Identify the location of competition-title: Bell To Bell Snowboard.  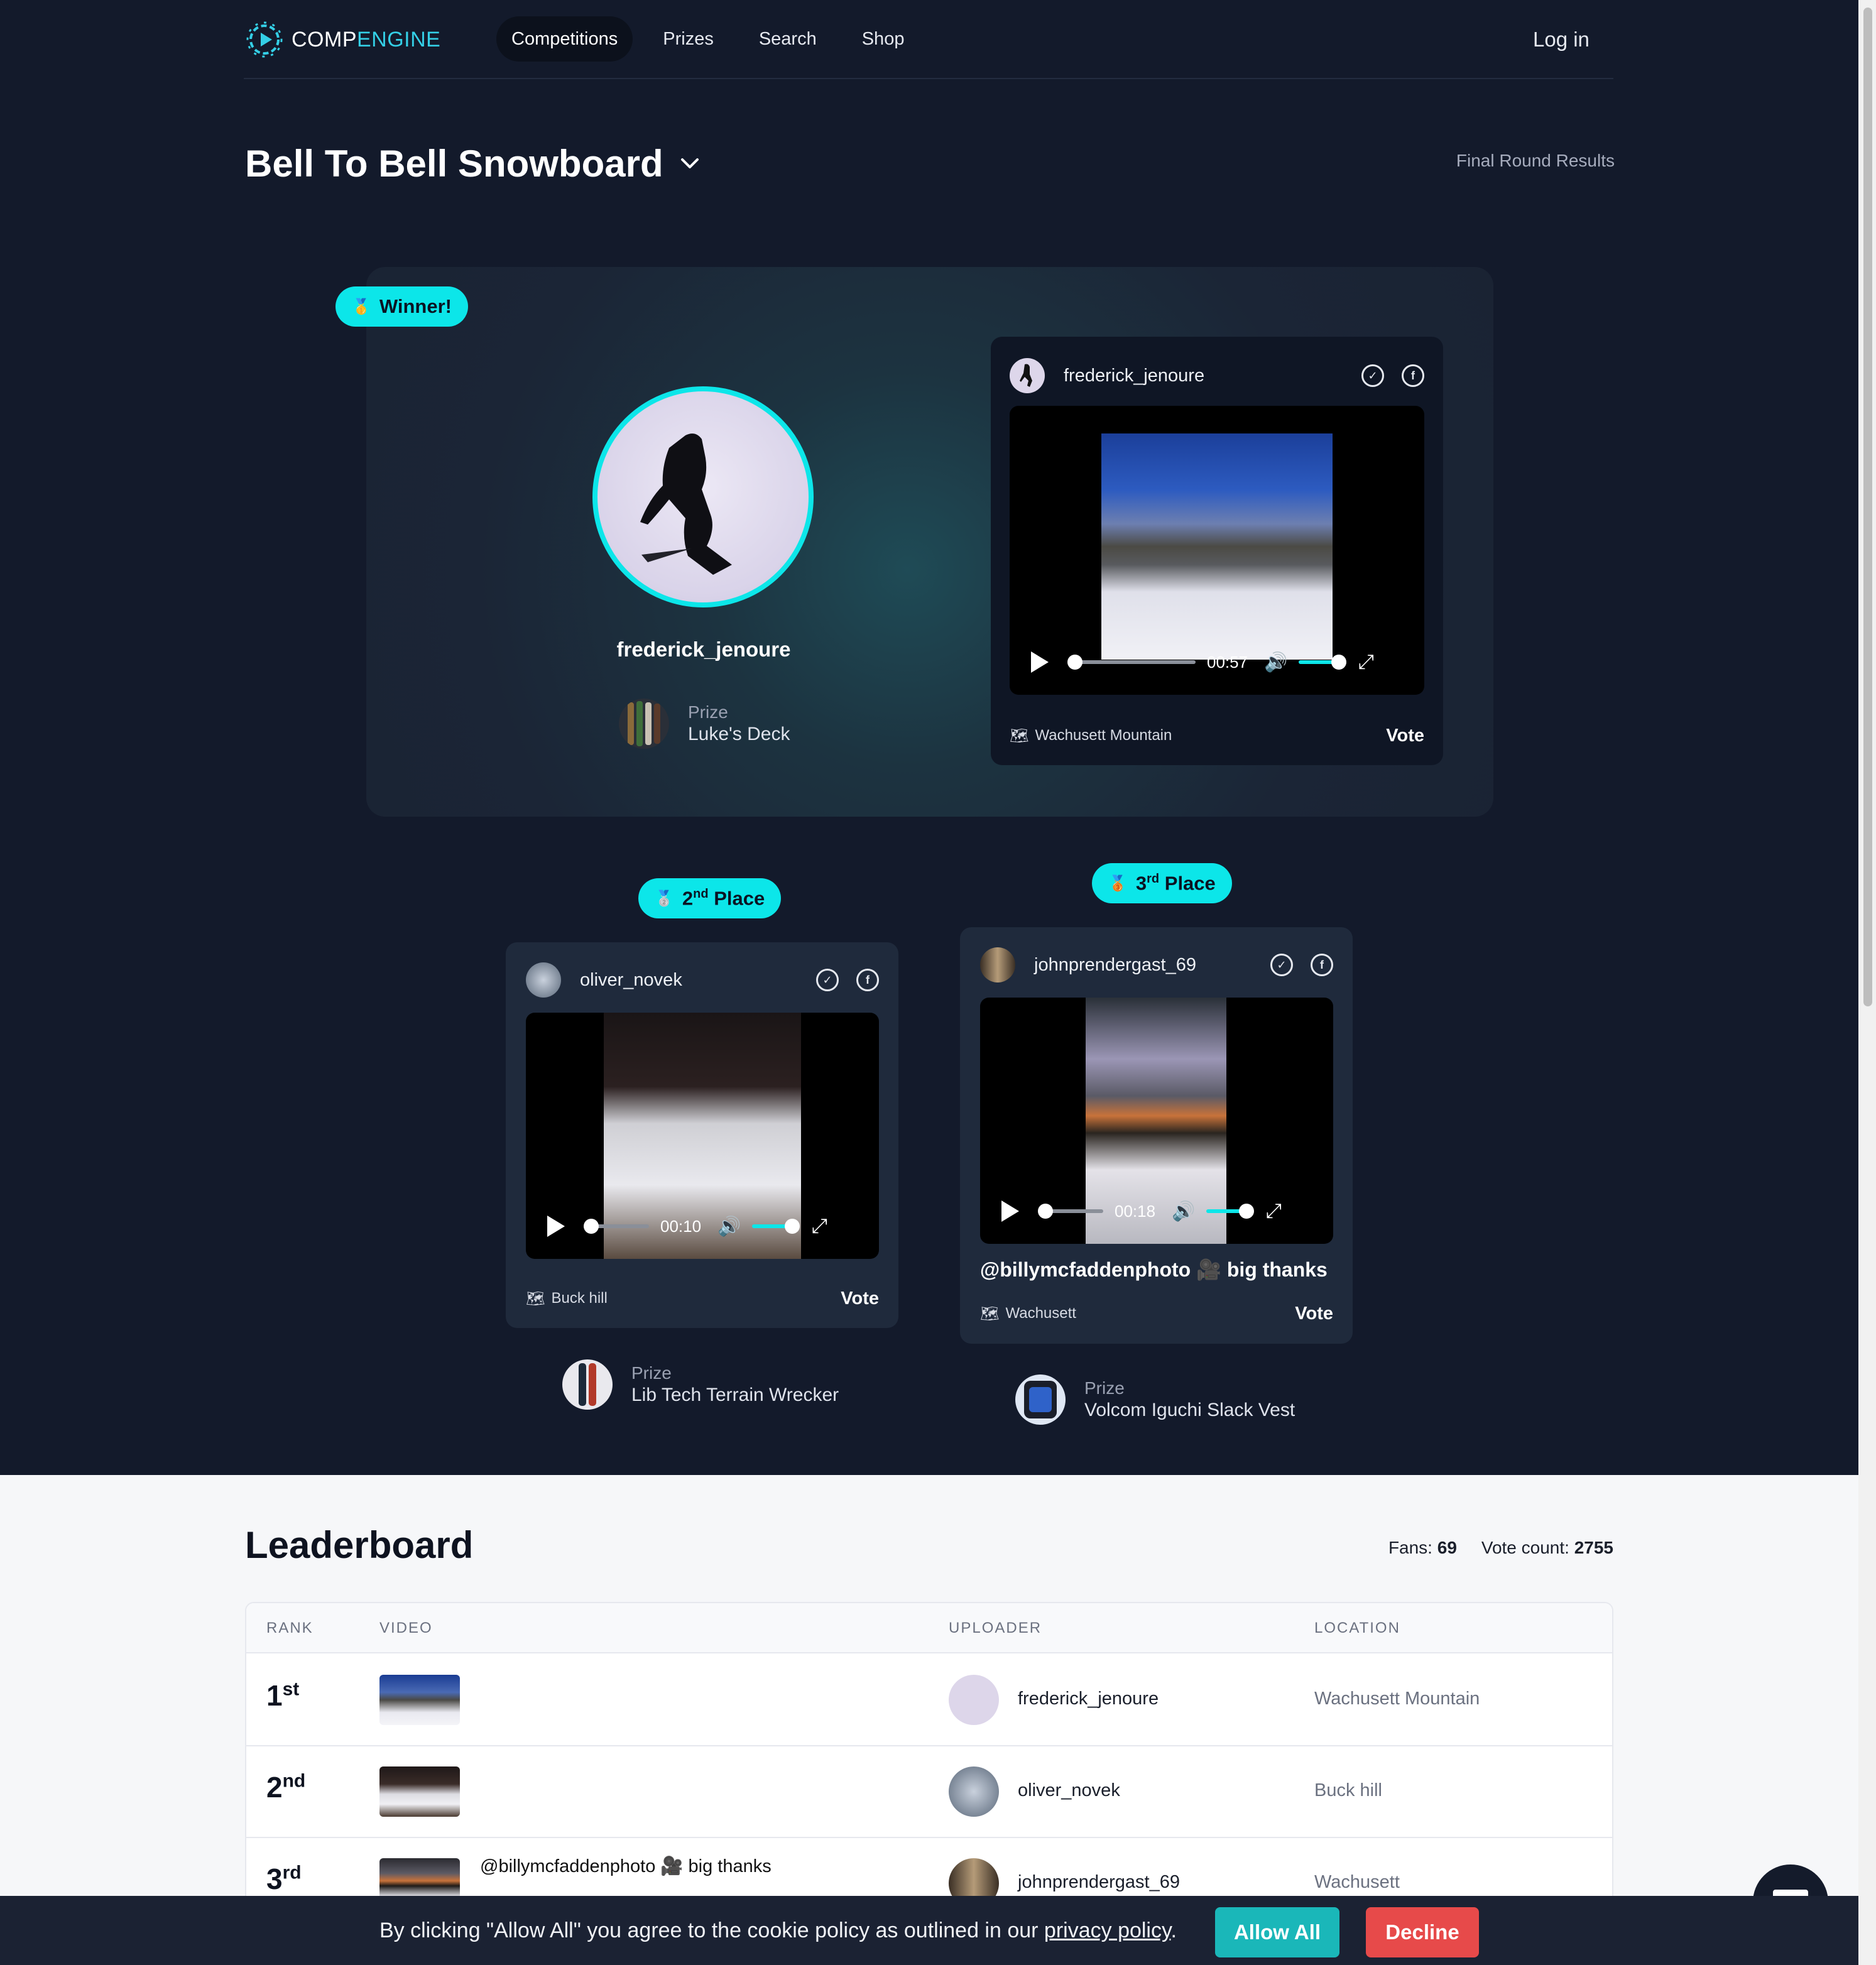
(454, 164).